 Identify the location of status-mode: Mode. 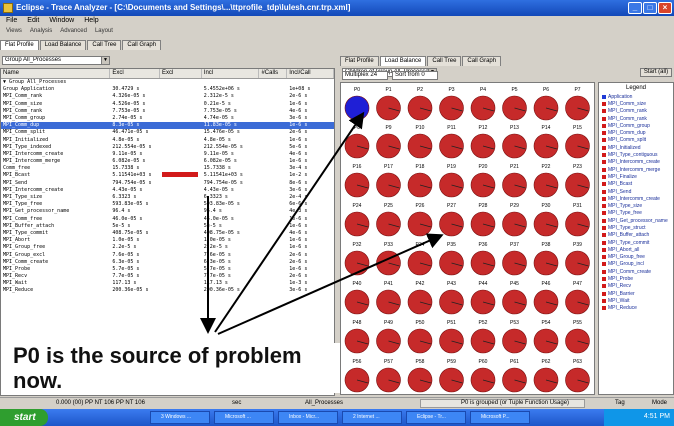
(660, 403).